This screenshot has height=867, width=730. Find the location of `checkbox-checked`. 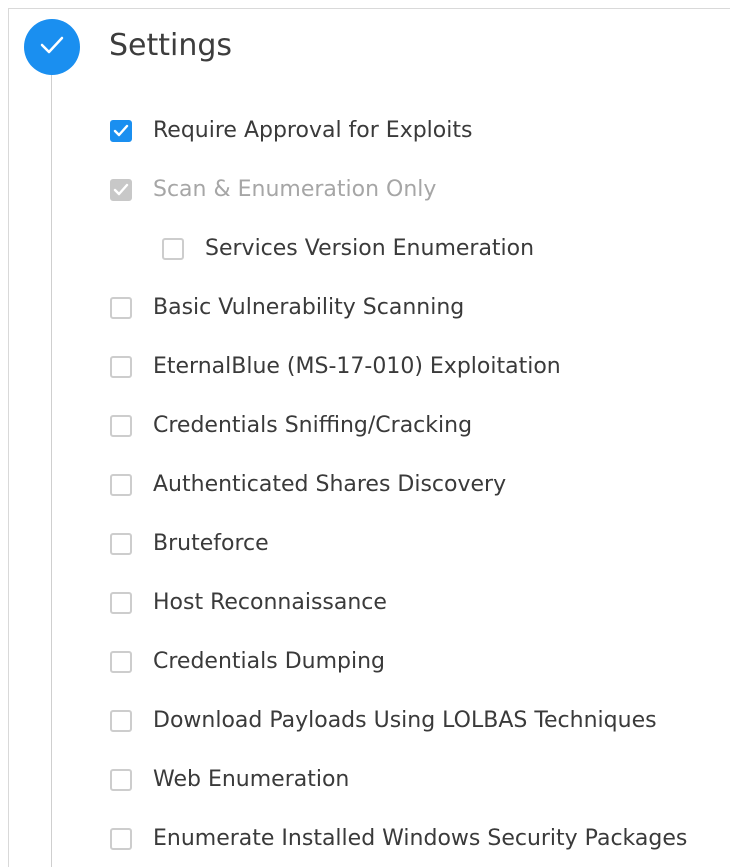

checkbox-checked is located at coordinates (121, 131).